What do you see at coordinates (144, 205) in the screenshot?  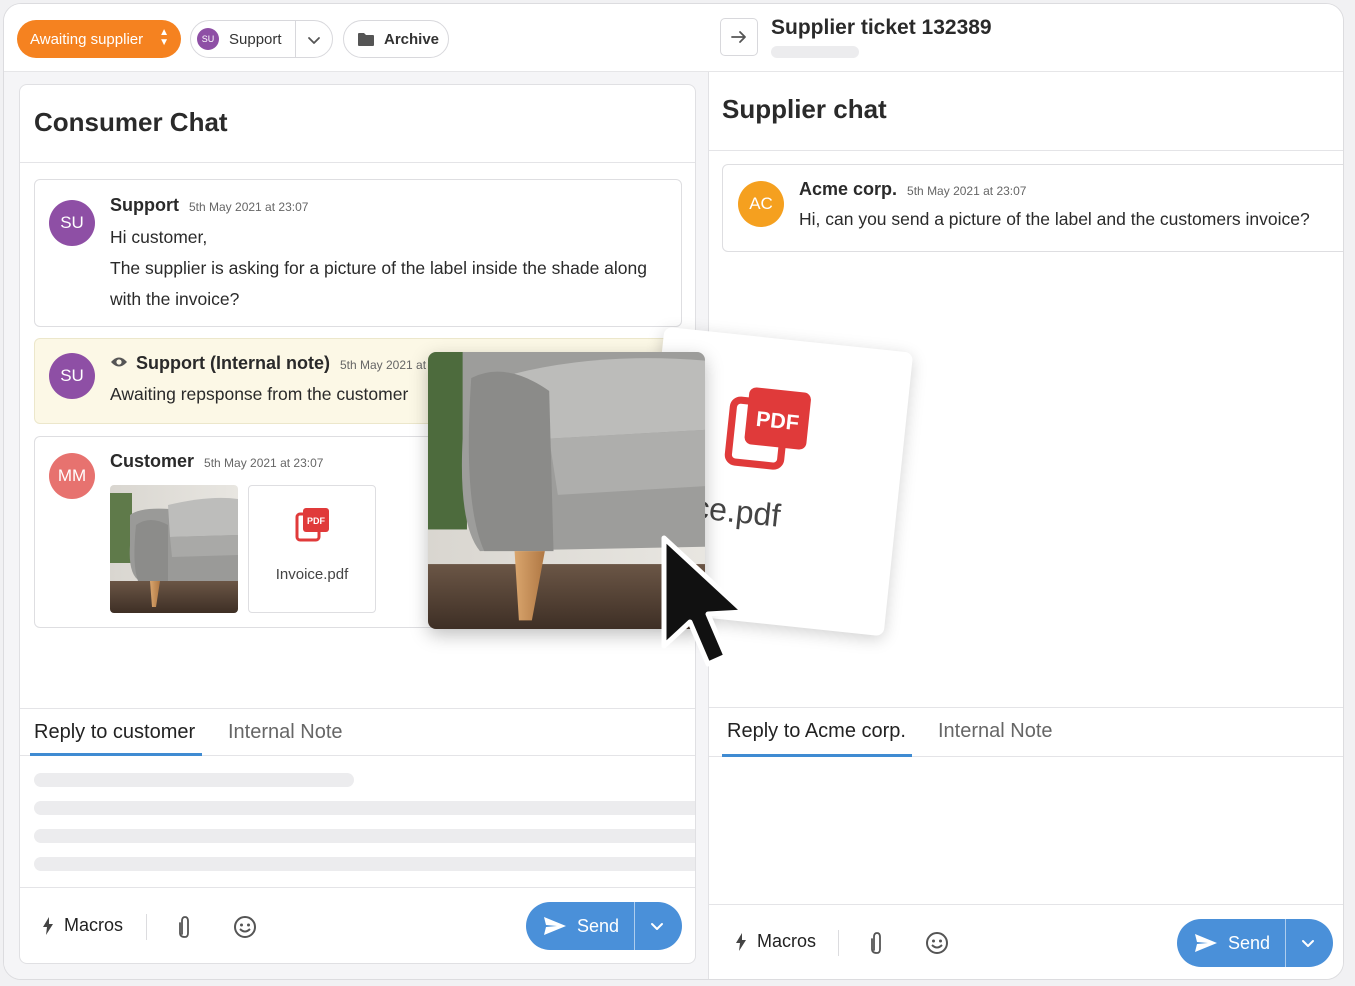 I see `author-name: Support` at bounding box center [144, 205].